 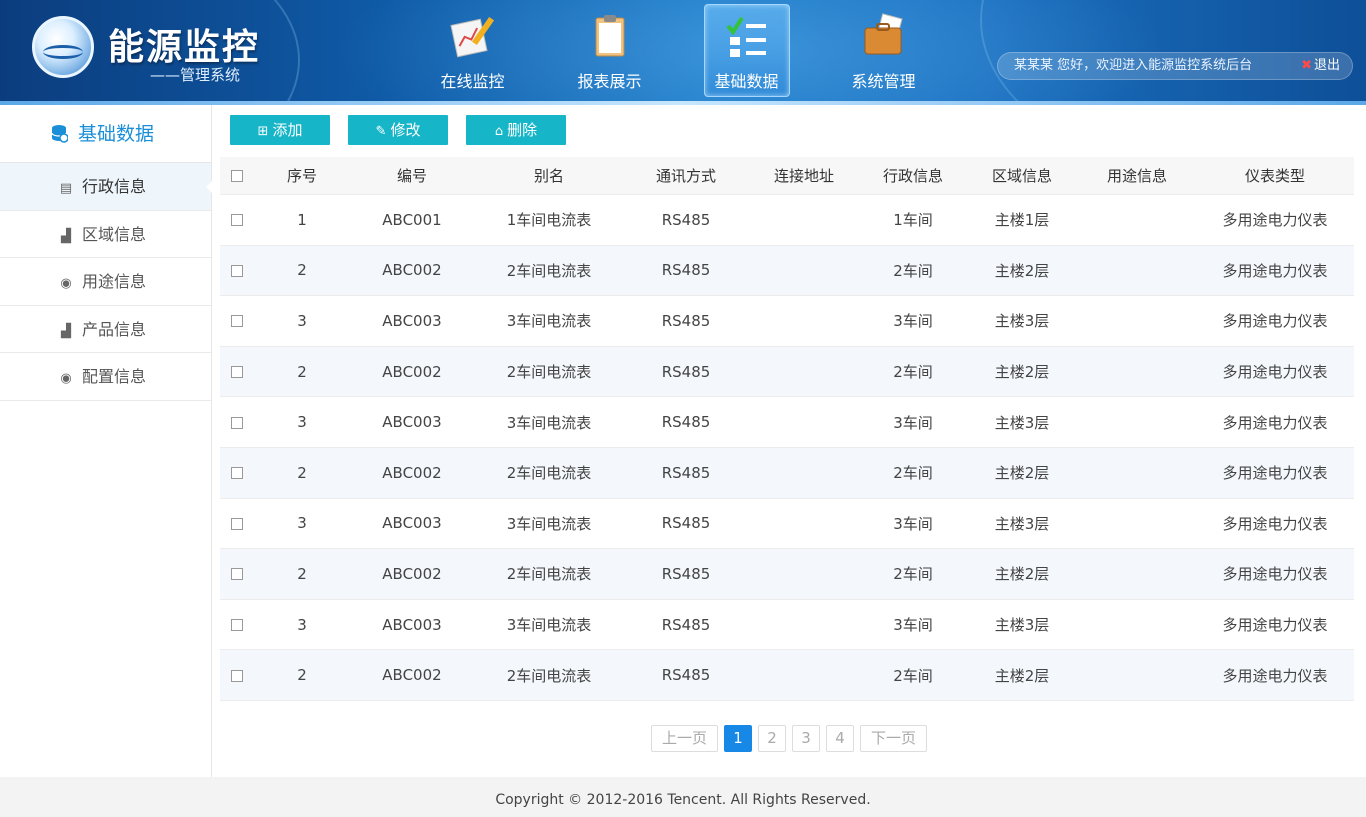 What do you see at coordinates (237, 176) in the screenshot?
I see `select-all-checkbox` at bounding box center [237, 176].